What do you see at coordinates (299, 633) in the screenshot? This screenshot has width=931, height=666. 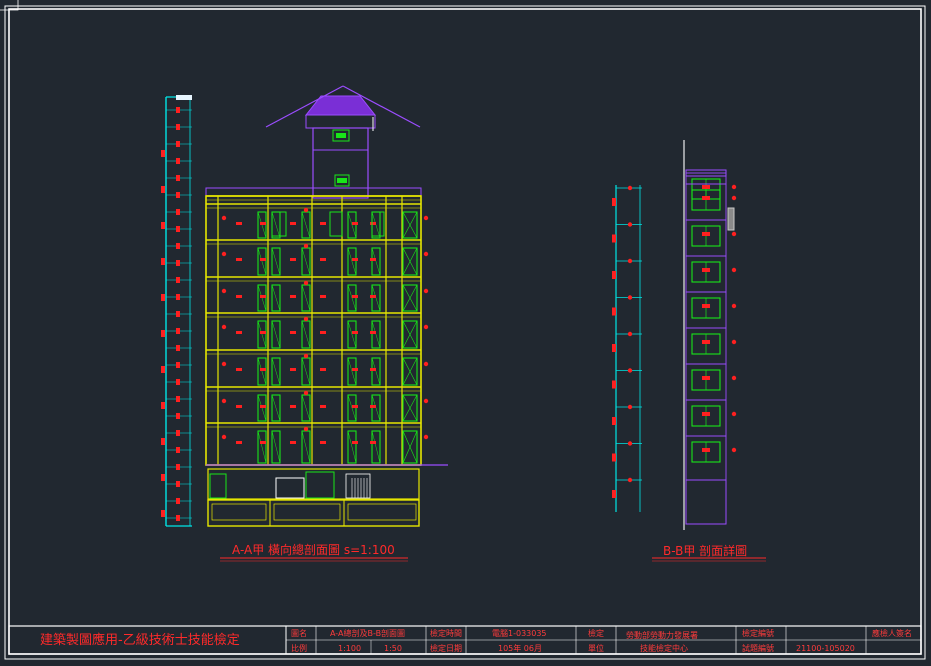 I see `tb-r1-label1: 圖名` at bounding box center [299, 633].